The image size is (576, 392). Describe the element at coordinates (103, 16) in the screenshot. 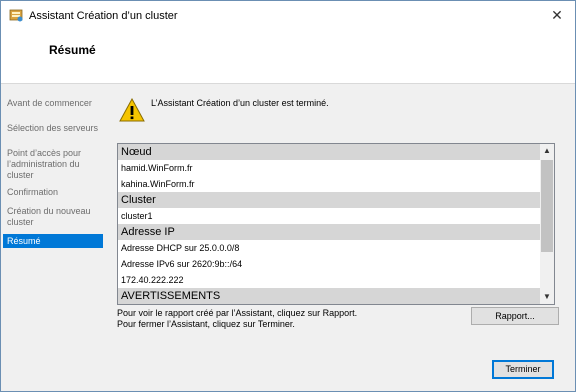

I see `window-title: Assistant Création d’un cluster` at that location.